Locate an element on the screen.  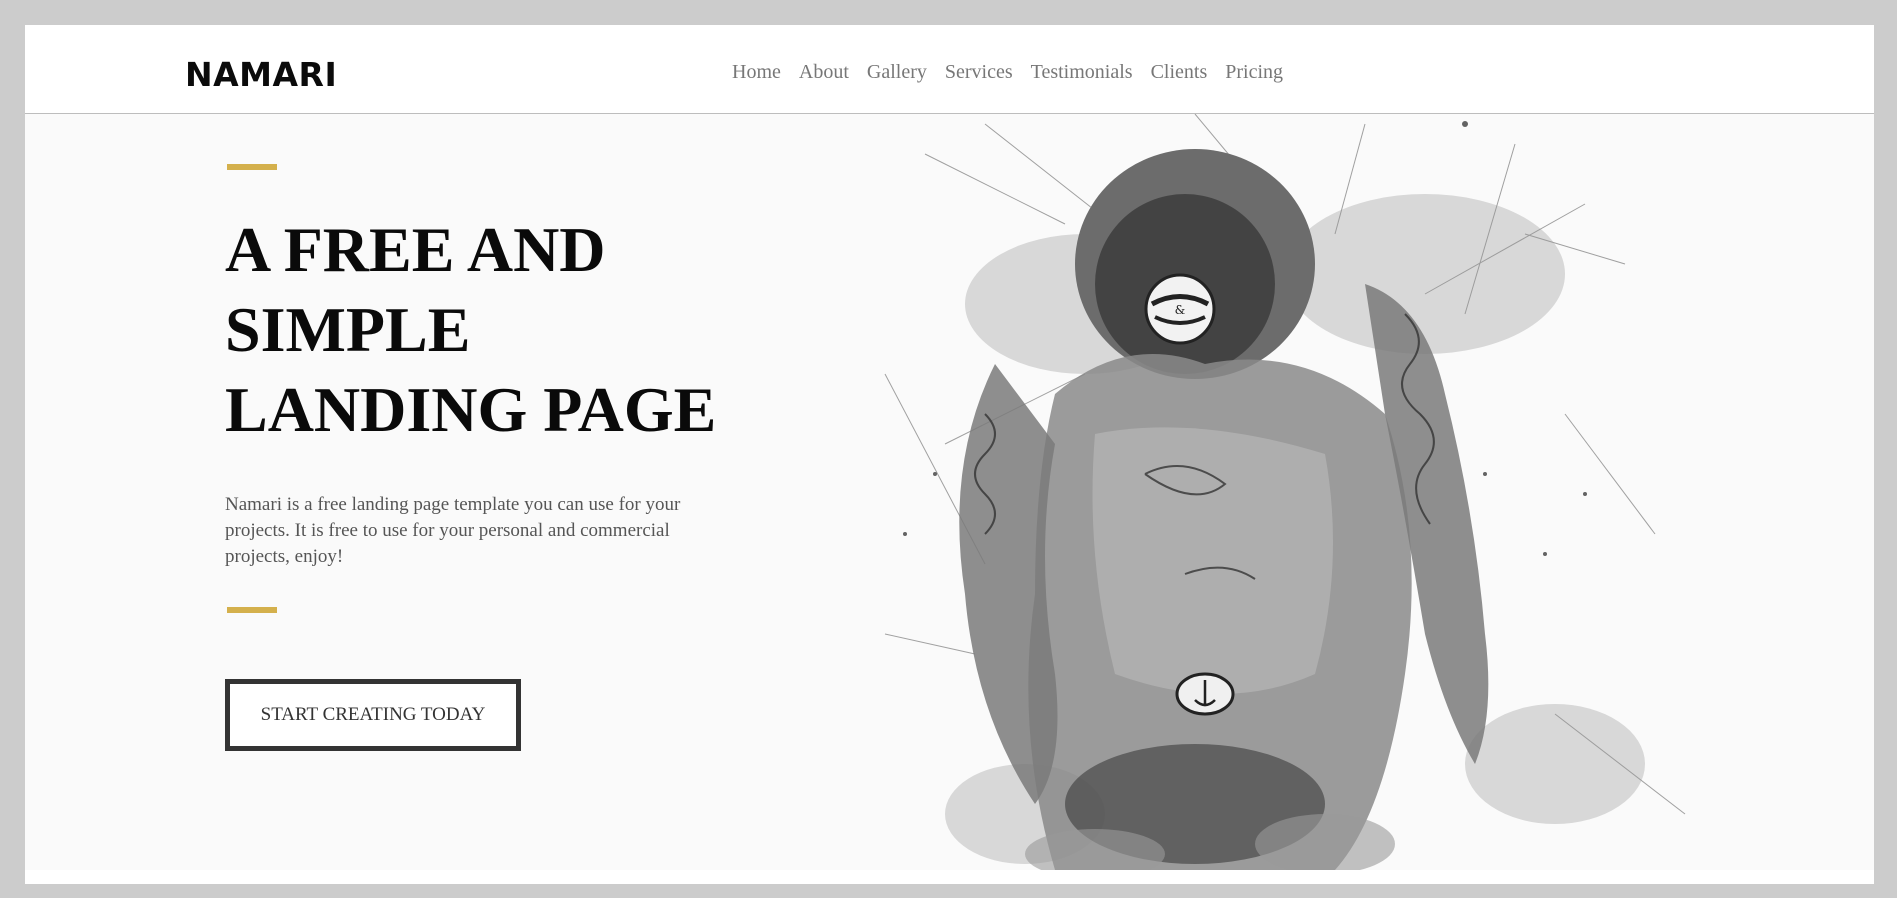
nav-pricing: Pricing is located at coordinates (1254, 72).